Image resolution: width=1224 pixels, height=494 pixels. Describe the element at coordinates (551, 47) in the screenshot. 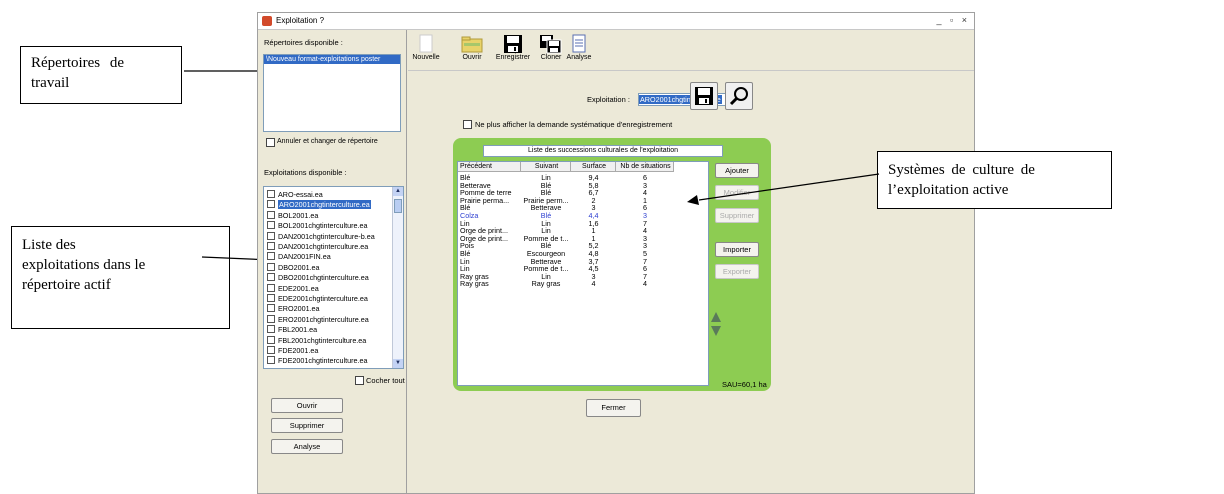

I see `toolbar-cloner: Cloner` at that location.